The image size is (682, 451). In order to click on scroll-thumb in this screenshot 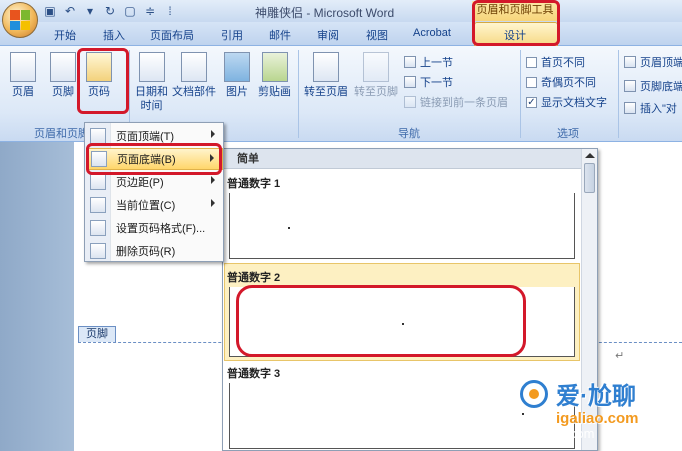, I will do `click(589, 178)`.